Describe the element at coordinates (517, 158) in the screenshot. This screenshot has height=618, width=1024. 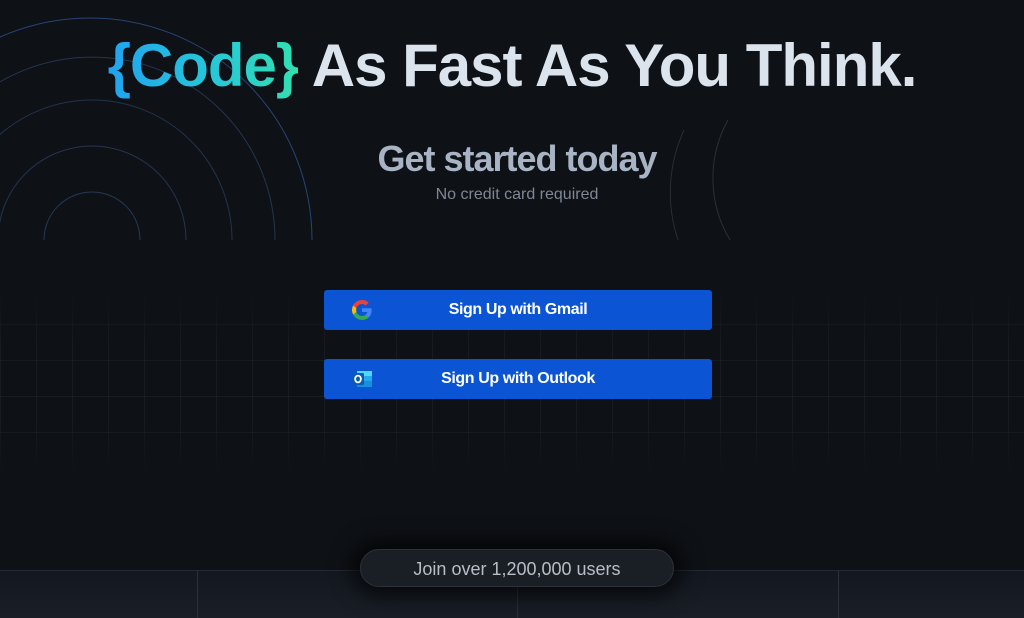
I see `get-started-heading: Get started today` at that location.